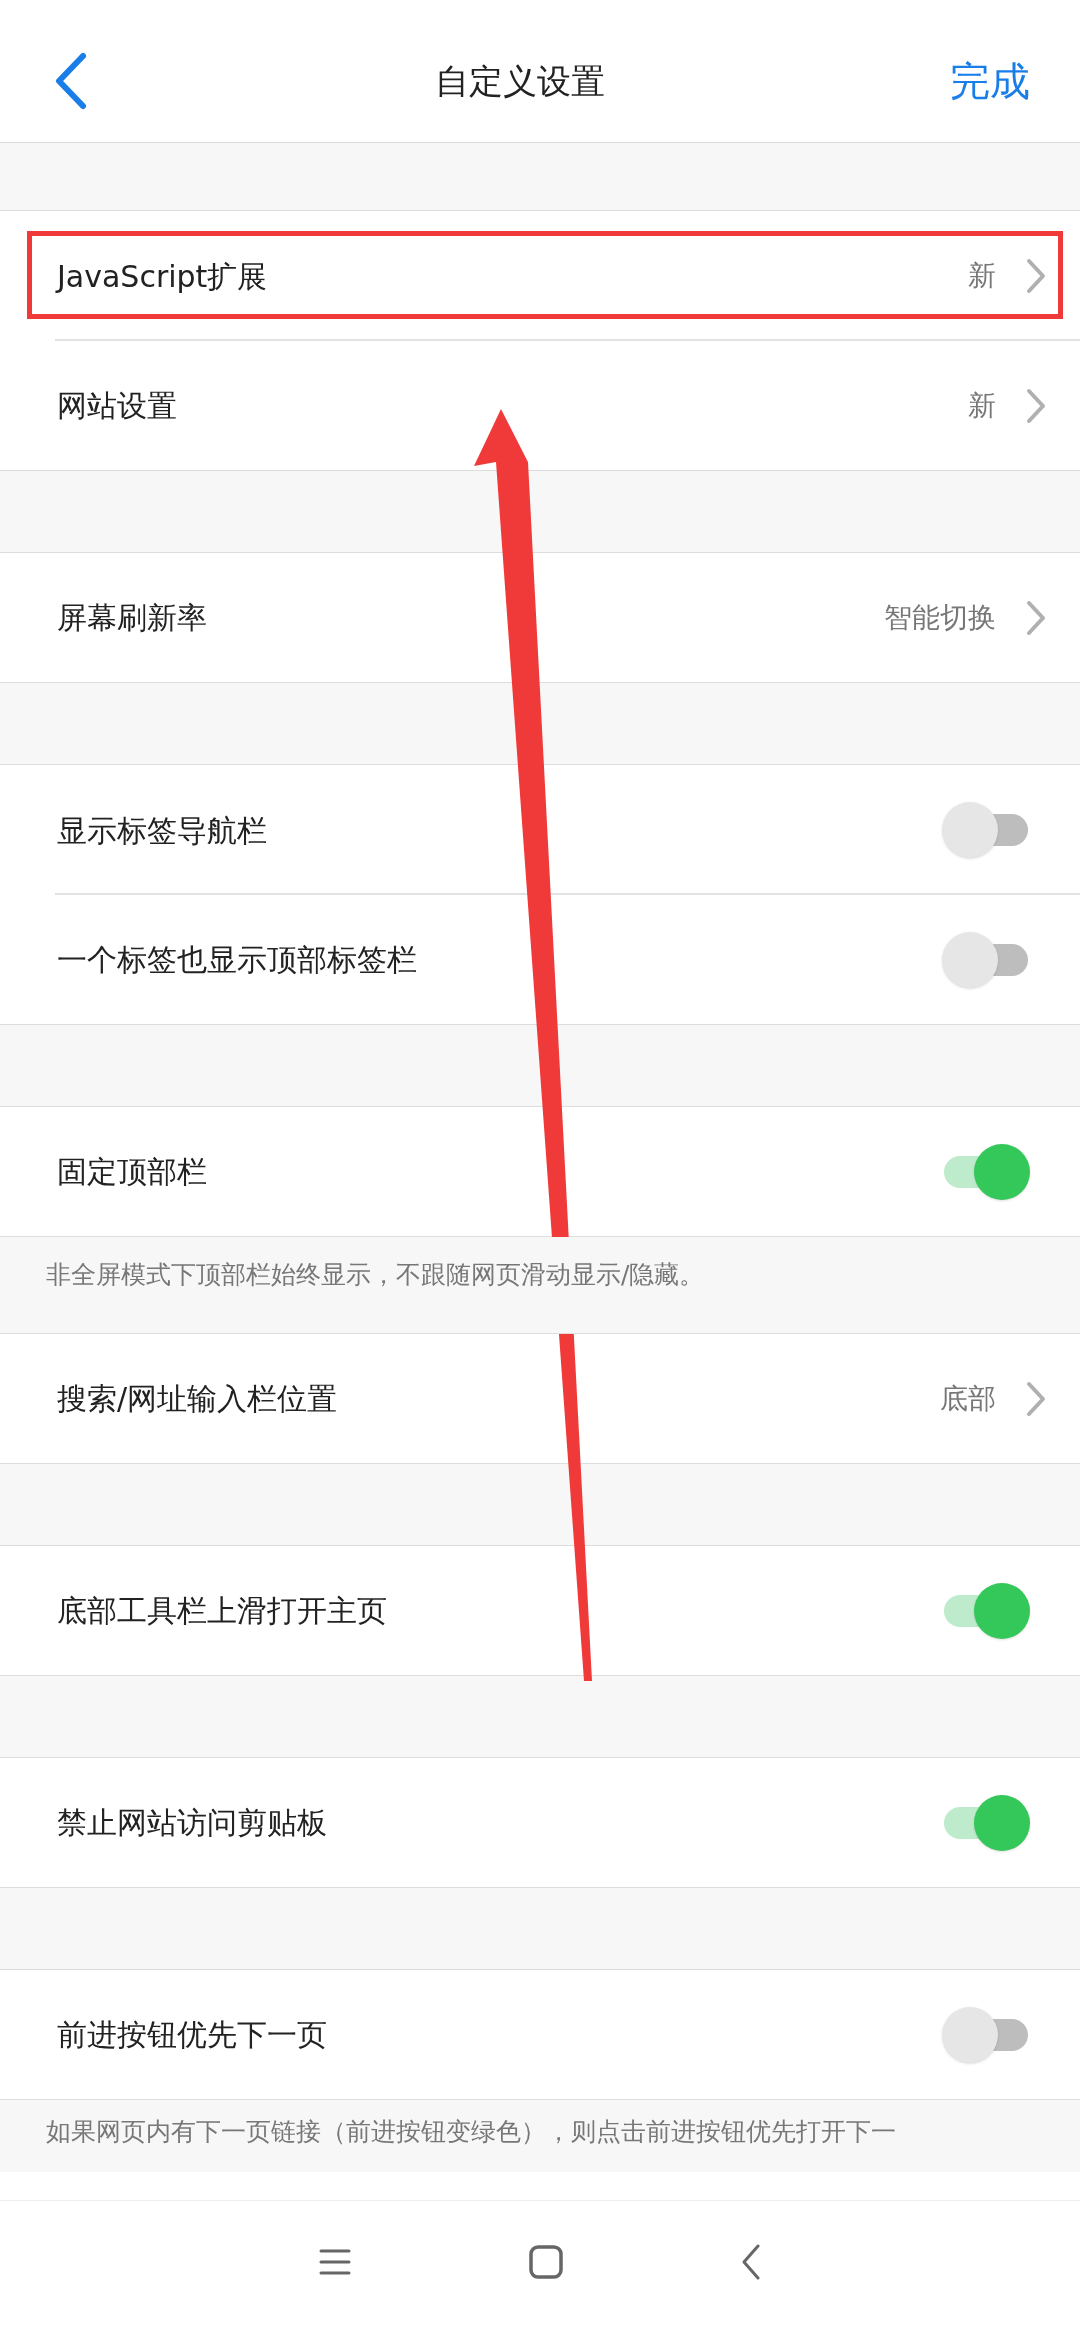  I want to click on menu-icon, so click(335, 2261).